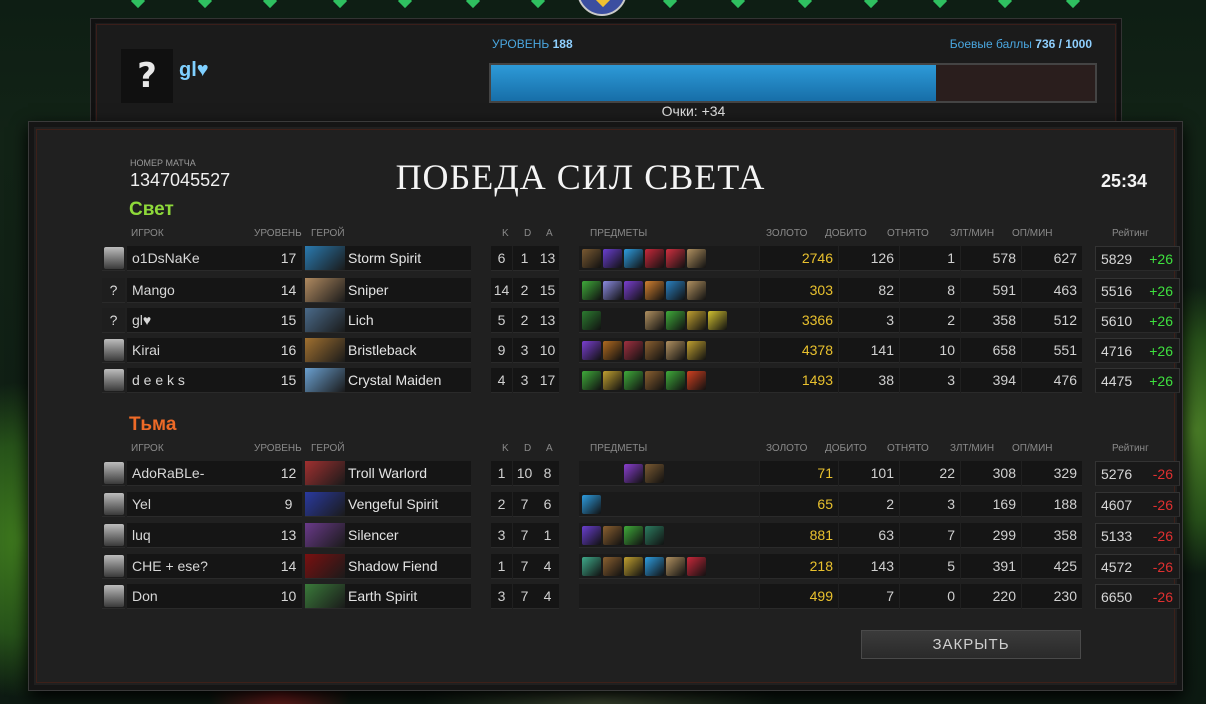  I want to click on gold-per-min: 299, so click(991, 535).